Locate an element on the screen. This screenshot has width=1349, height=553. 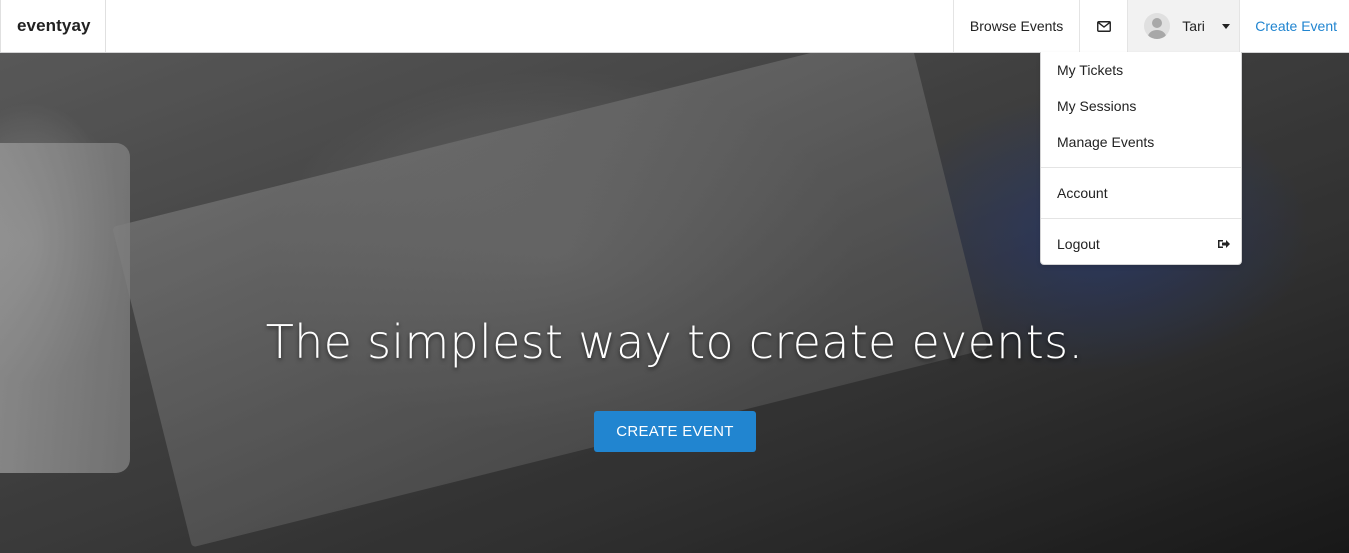
menu-item-account: Account is located at coordinates (1141, 193).